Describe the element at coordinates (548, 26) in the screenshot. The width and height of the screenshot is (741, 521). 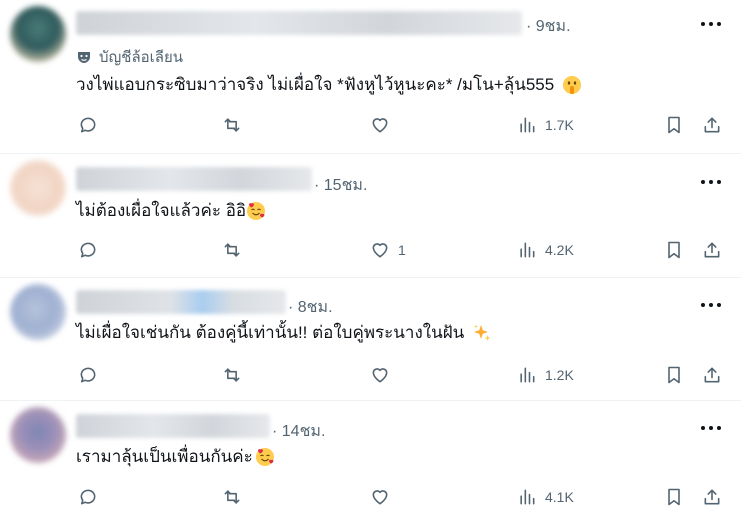
I see `timestamp: · 9ชม.` at that location.